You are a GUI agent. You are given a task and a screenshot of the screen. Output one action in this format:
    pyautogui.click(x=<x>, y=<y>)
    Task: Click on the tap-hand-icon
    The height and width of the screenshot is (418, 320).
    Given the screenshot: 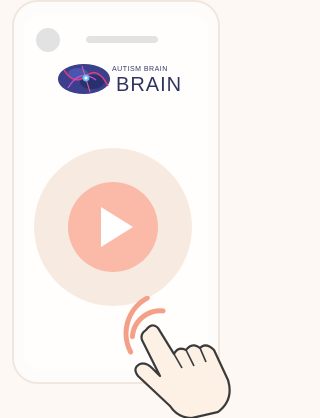 What is the action you would take?
    pyautogui.click(x=177, y=357)
    